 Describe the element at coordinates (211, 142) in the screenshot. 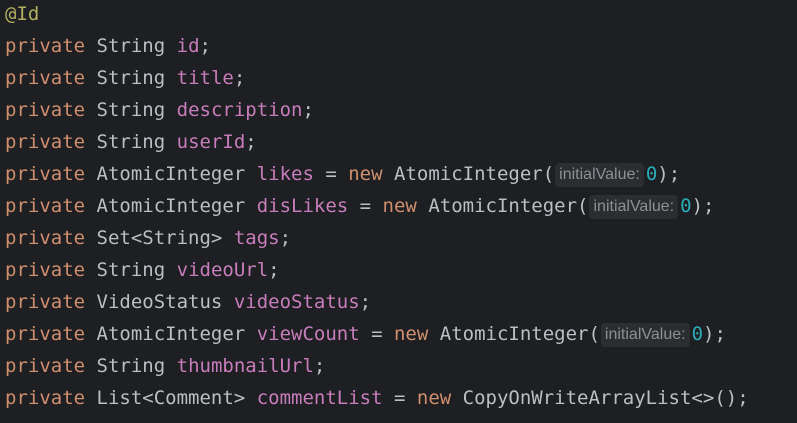

I see `field-name: userId` at that location.